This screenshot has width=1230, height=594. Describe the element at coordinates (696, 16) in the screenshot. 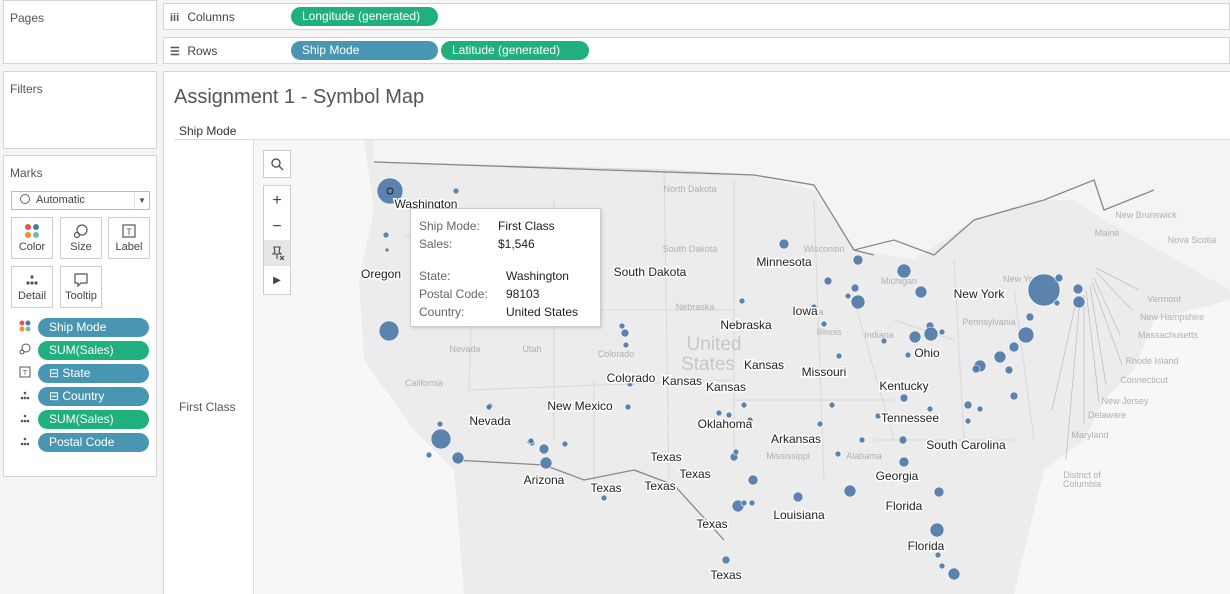

I see `columns-shelf: iii Columns Longitude (generated)` at that location.